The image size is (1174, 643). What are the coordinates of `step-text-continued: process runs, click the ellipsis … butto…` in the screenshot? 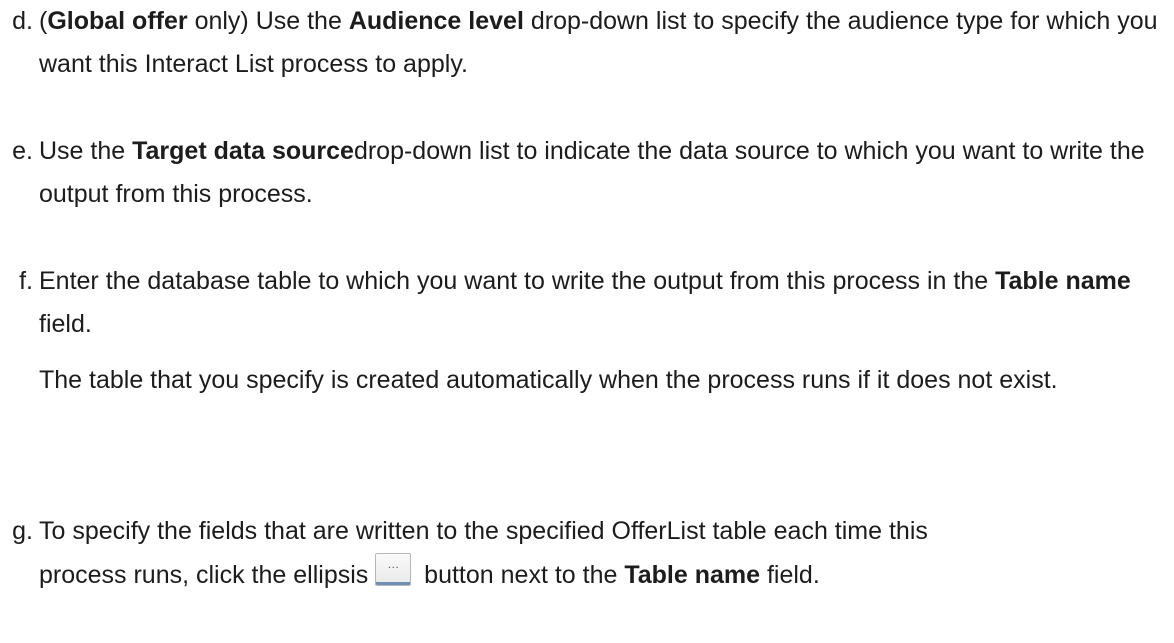 It's located at (606, 575).